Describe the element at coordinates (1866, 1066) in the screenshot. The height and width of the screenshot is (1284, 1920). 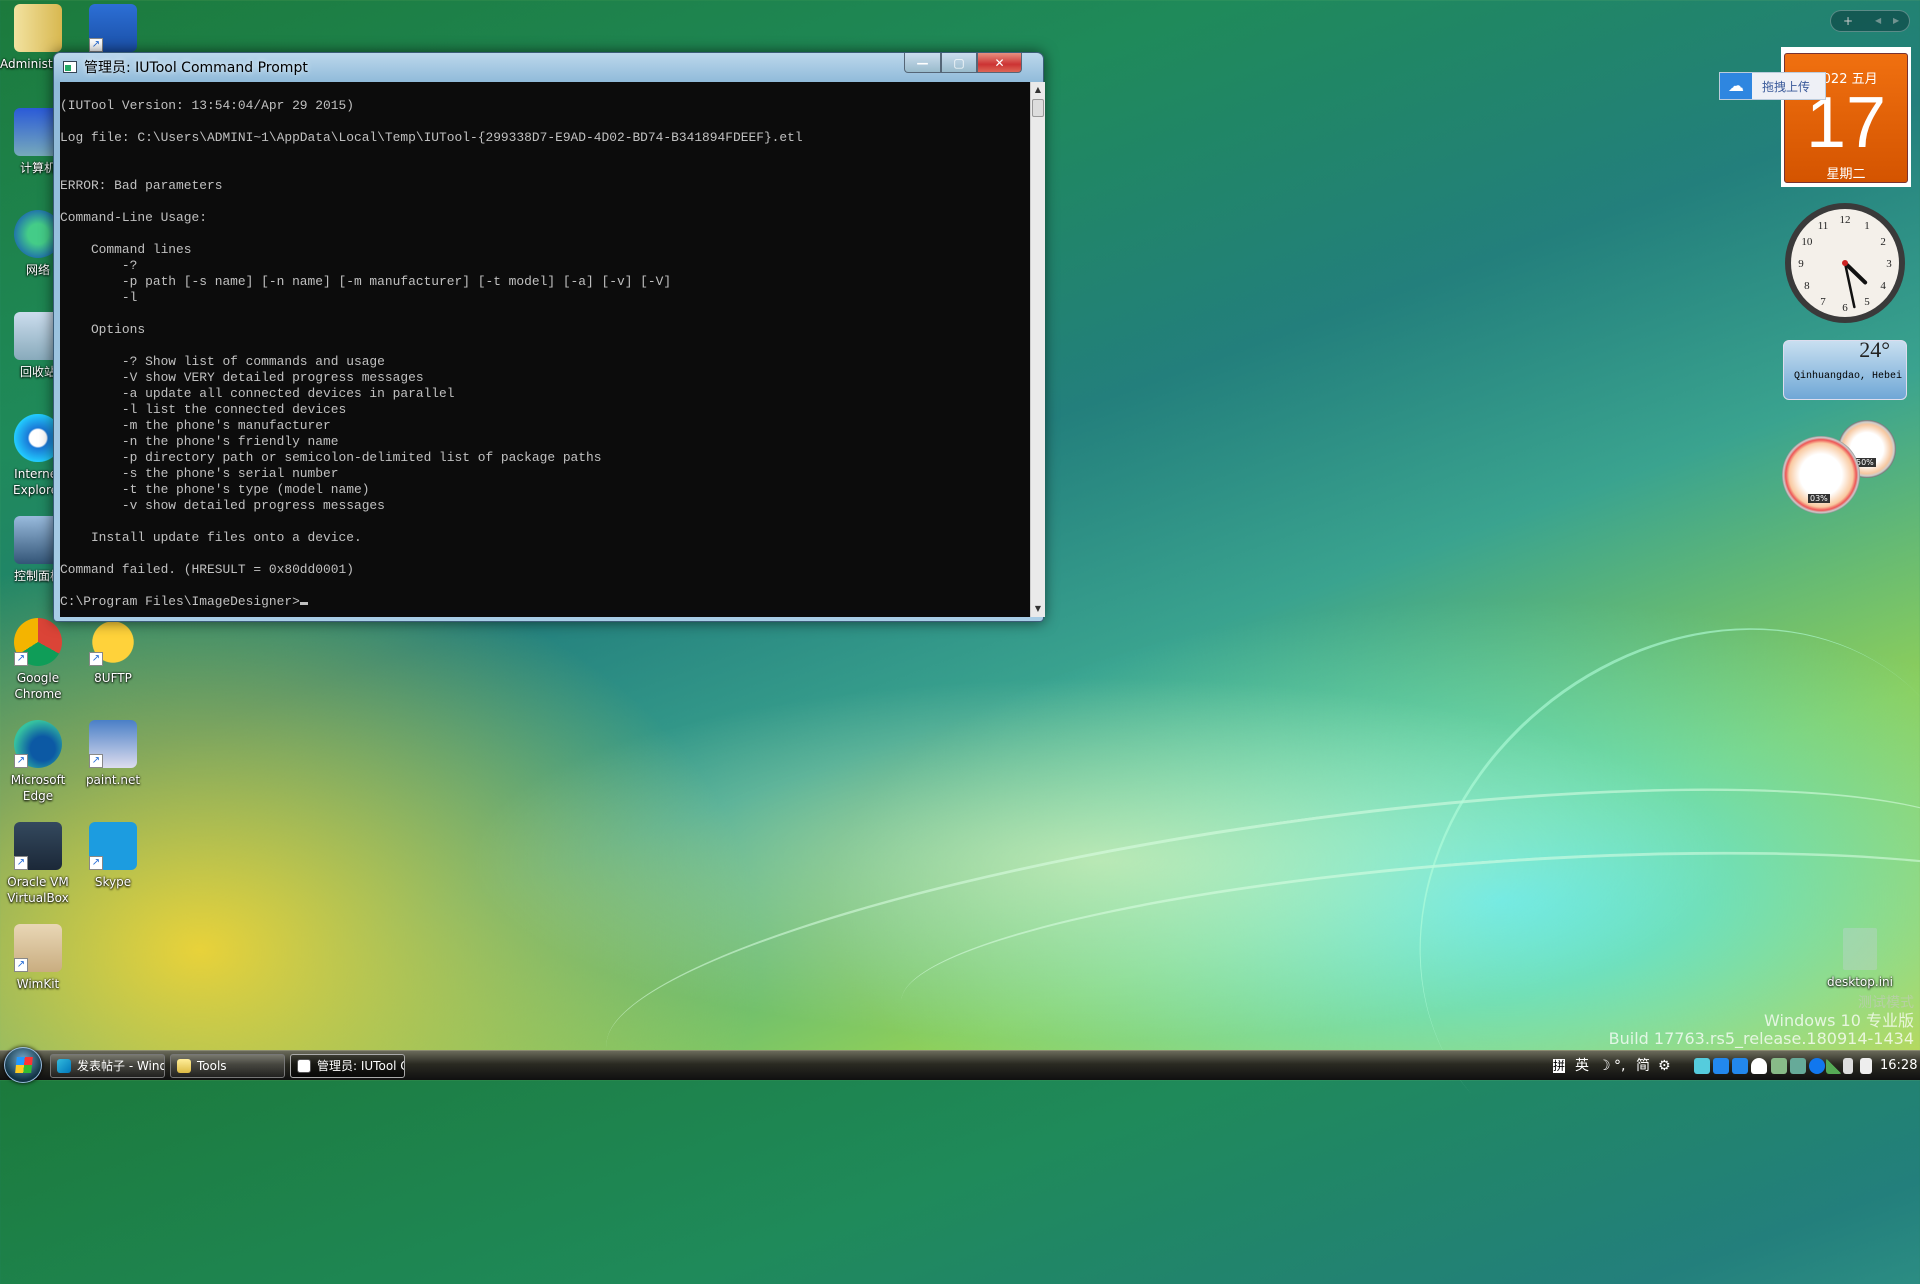
I see `power-icon` at that location.